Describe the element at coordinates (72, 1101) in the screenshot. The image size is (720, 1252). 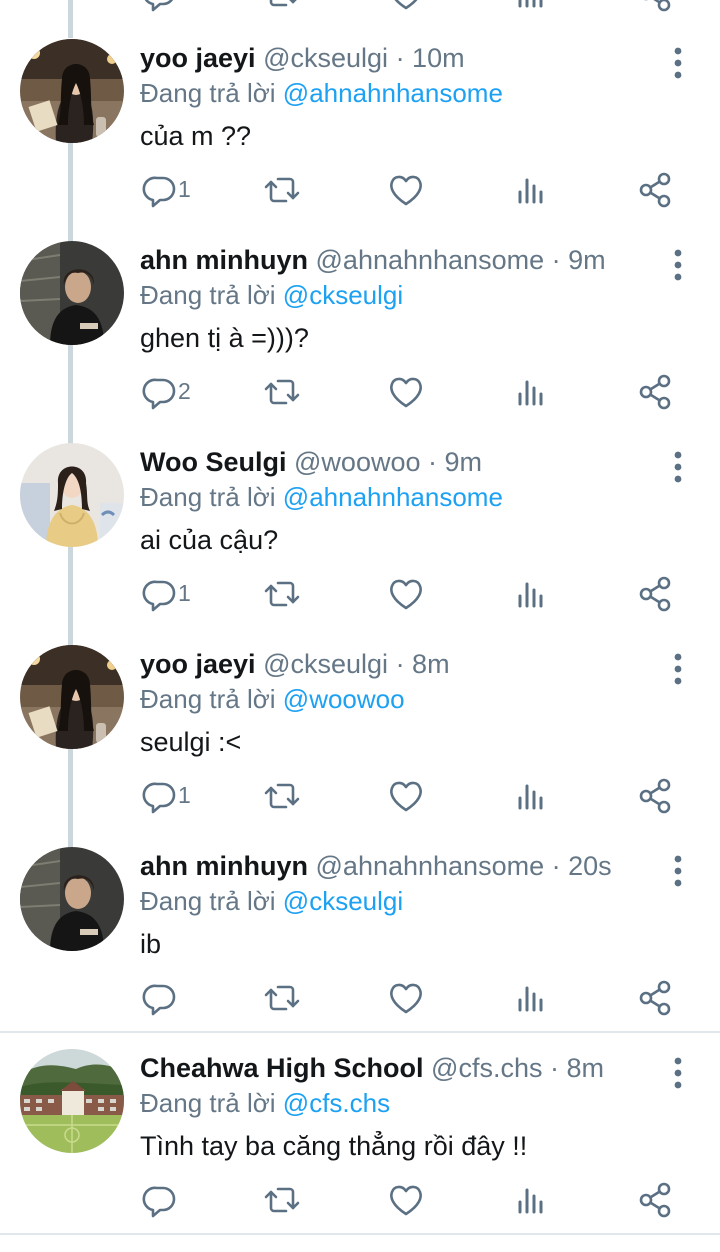
I see `avatar-school-building-field` at that location.